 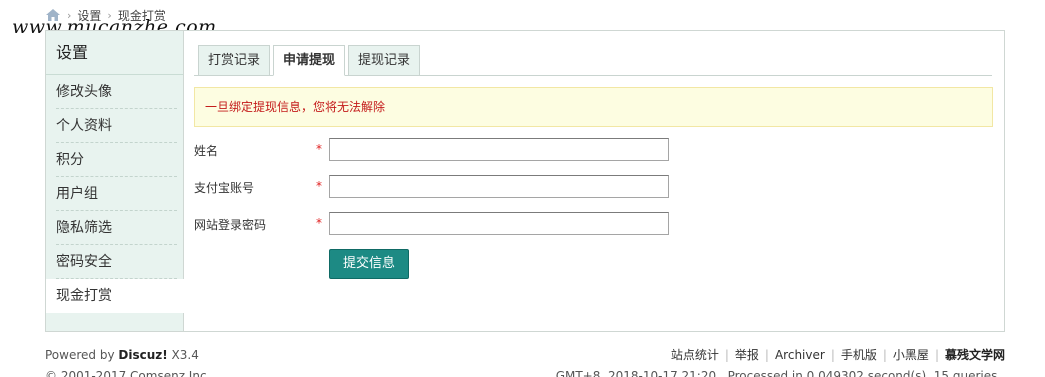 What do you see at coordinates (747, 355) in the screenshot?
I see `footer-link-report: 举报` at bounding box center [747, 355].